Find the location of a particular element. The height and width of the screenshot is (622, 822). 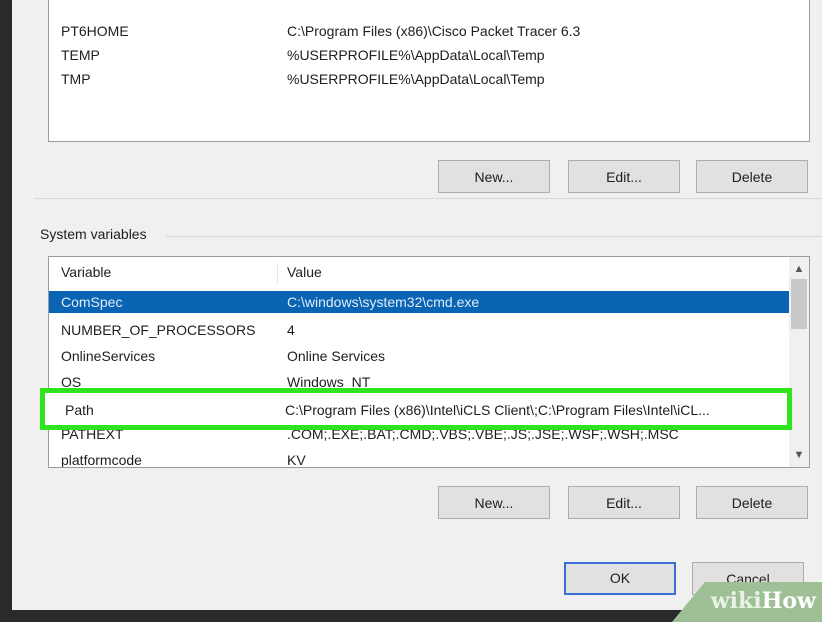

variable-name: Path is located at coordinates (79, 410).